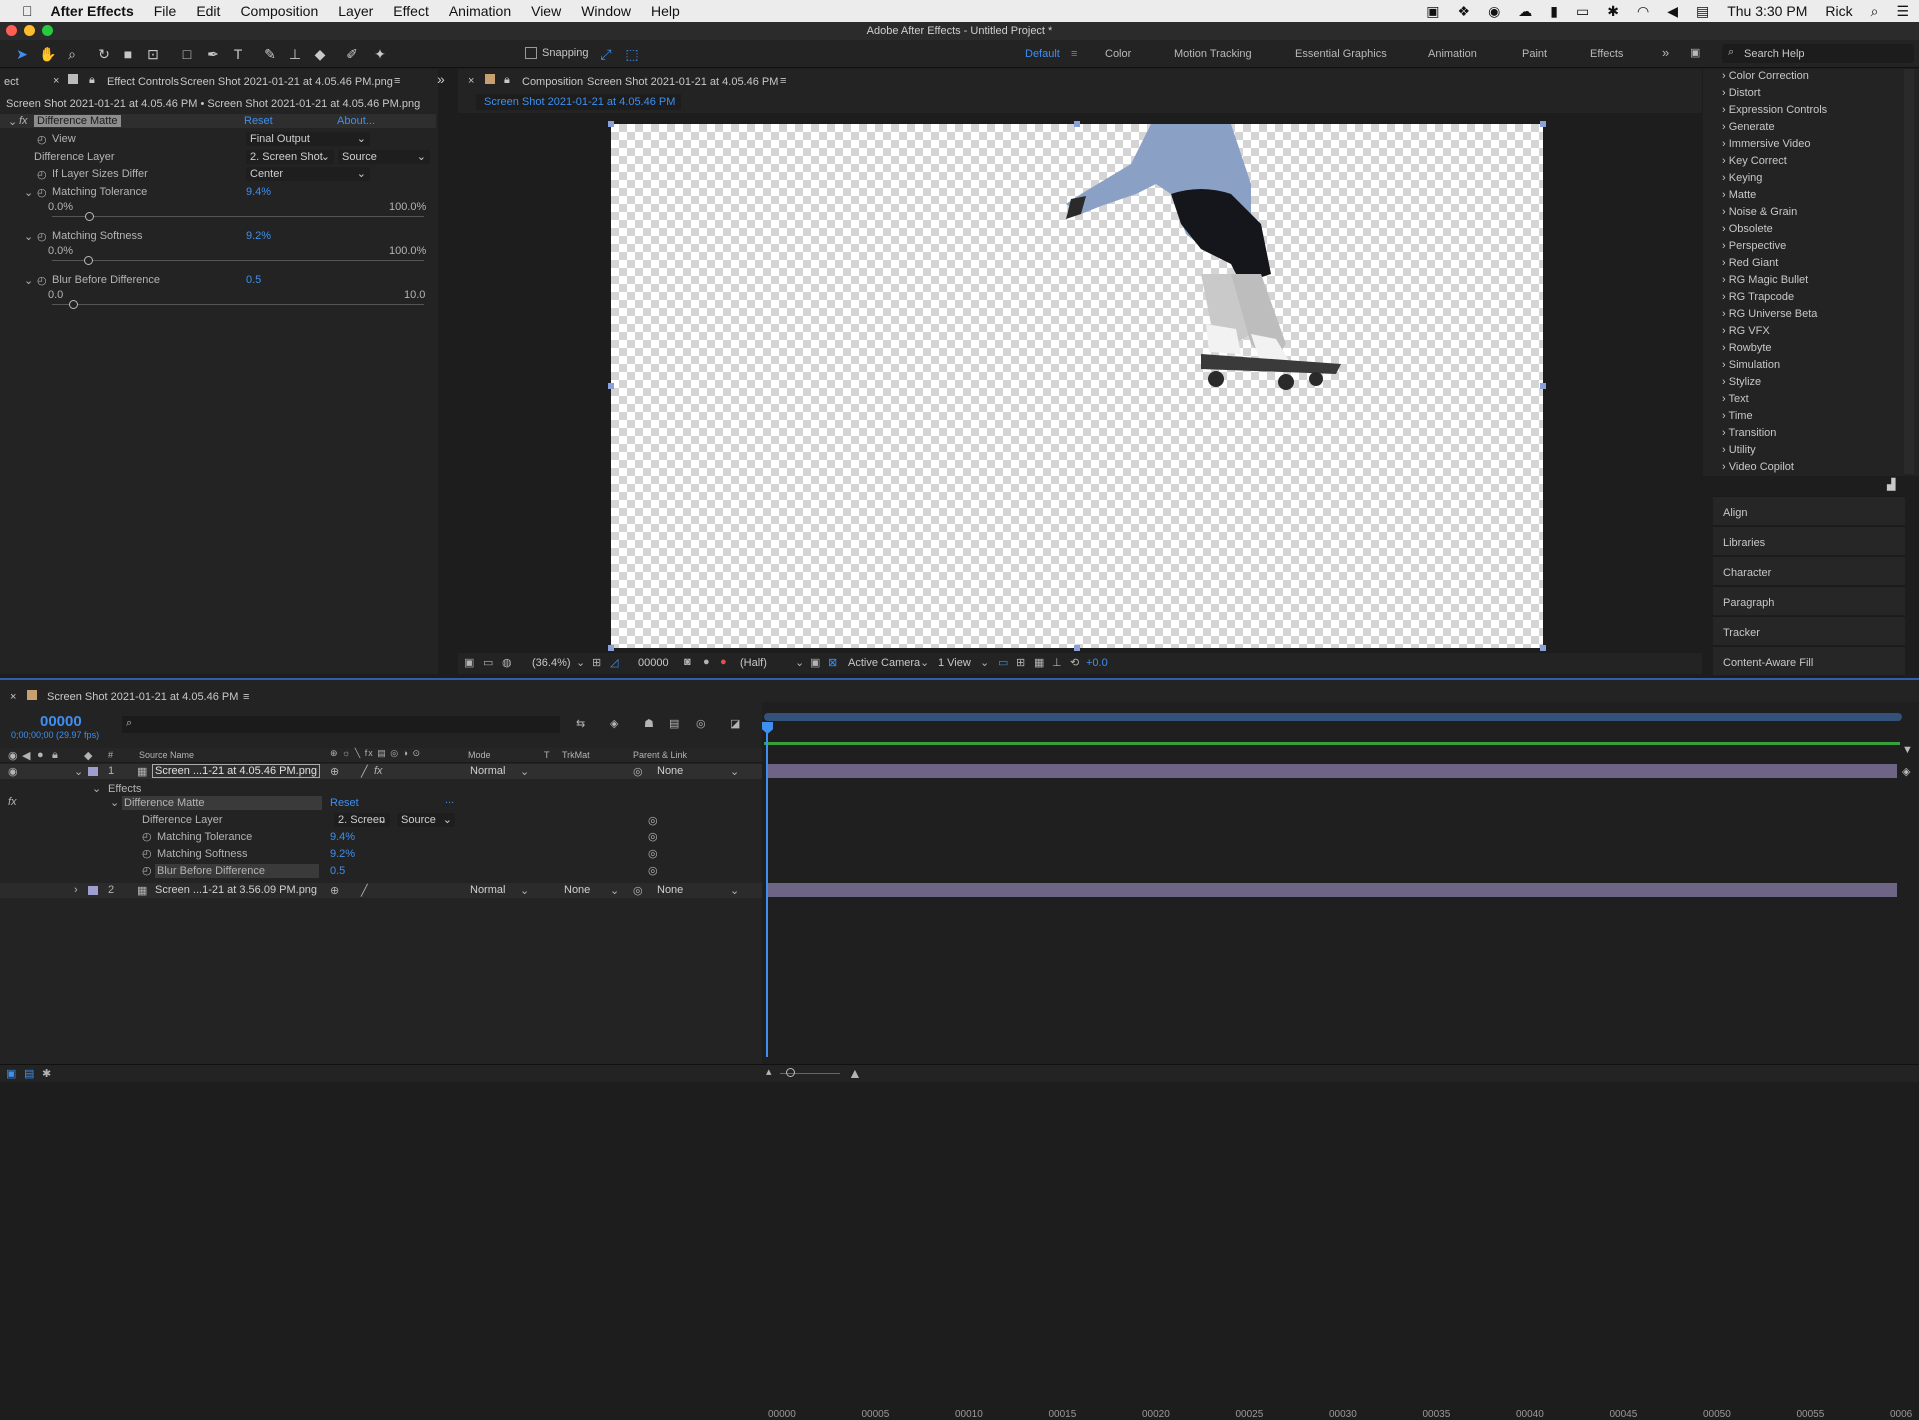 Image resolution: width=1919 pixels, height=1420 pixels. Describe the element at coordinates (1809, 570) in the screenshot. I see `character-panel: Character` at that location.